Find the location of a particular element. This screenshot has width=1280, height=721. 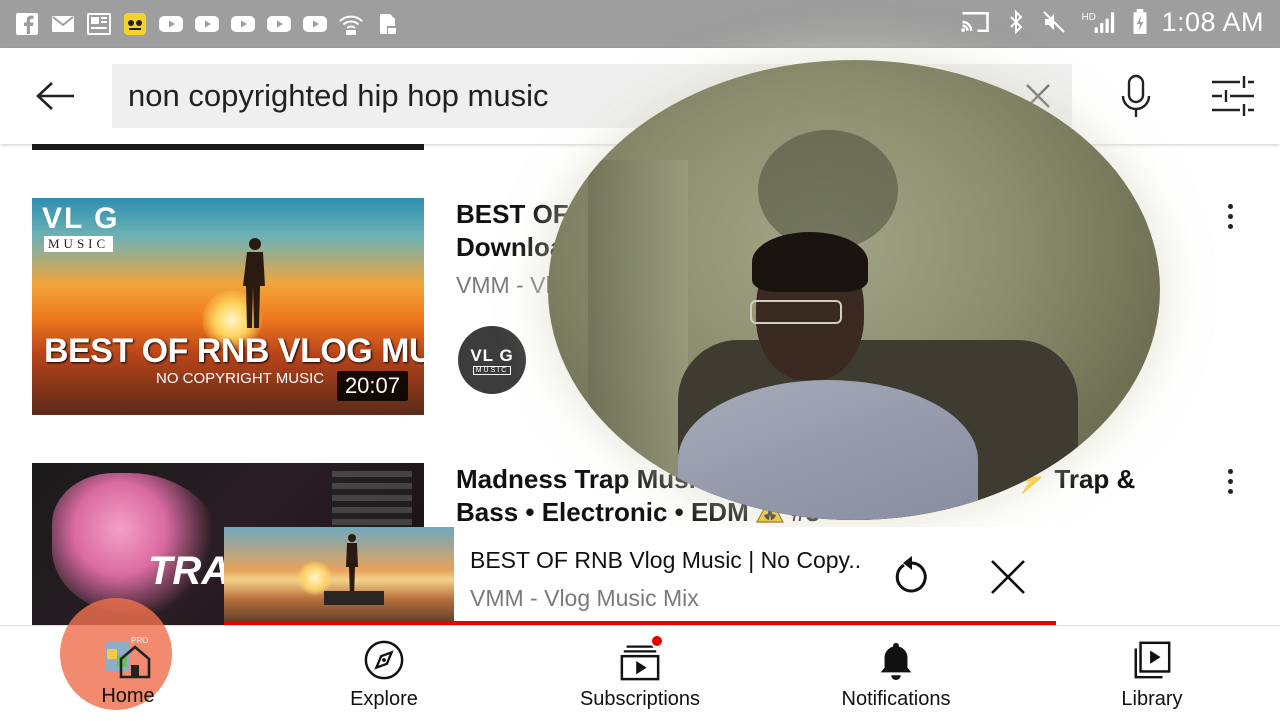

glasses-graphic is located at coordinates (796, 312).